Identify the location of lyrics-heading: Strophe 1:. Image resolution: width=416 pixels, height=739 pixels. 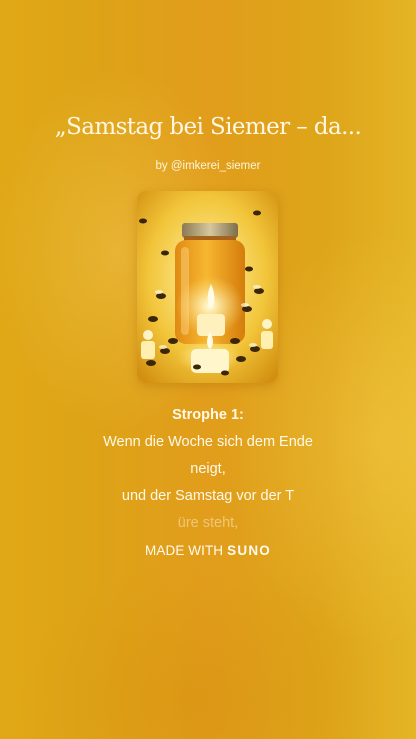
(208, 415).